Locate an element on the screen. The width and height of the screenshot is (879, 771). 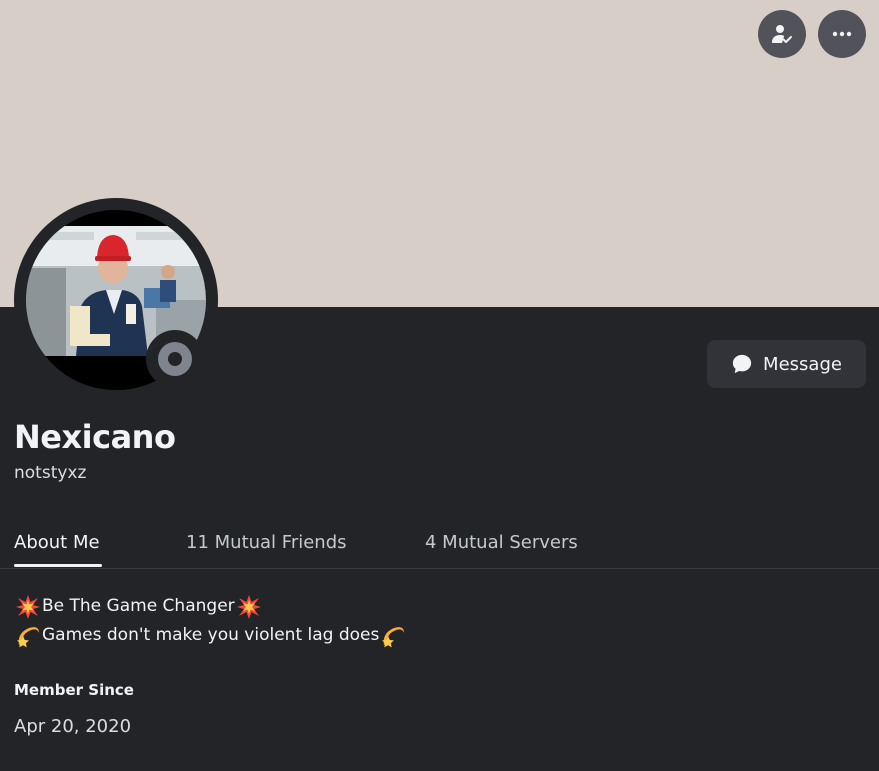
more-dots-icon is located at coordinates (842, 34).